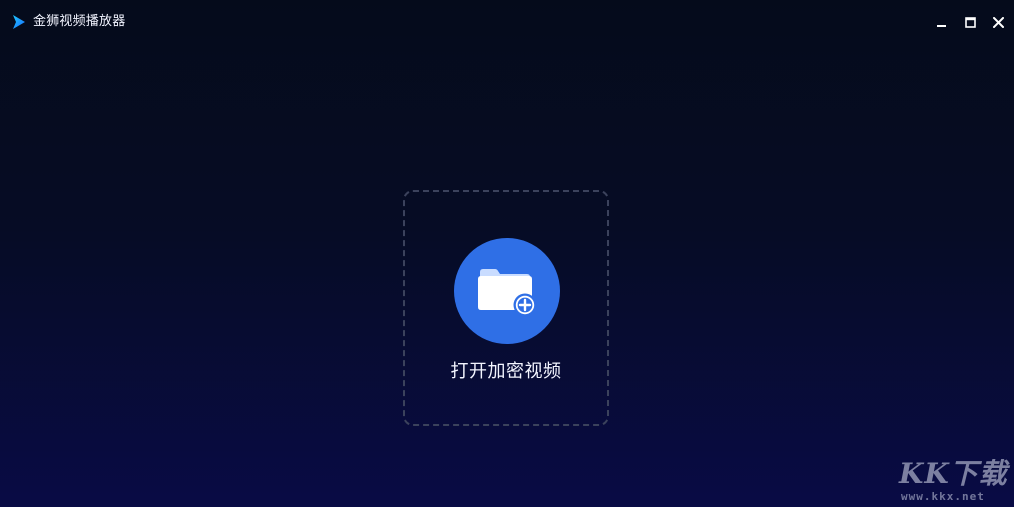  Describe the element at coordinates (507, 22) in the screenshot. I see `title-bar: 金狮视频播放器` at that location.